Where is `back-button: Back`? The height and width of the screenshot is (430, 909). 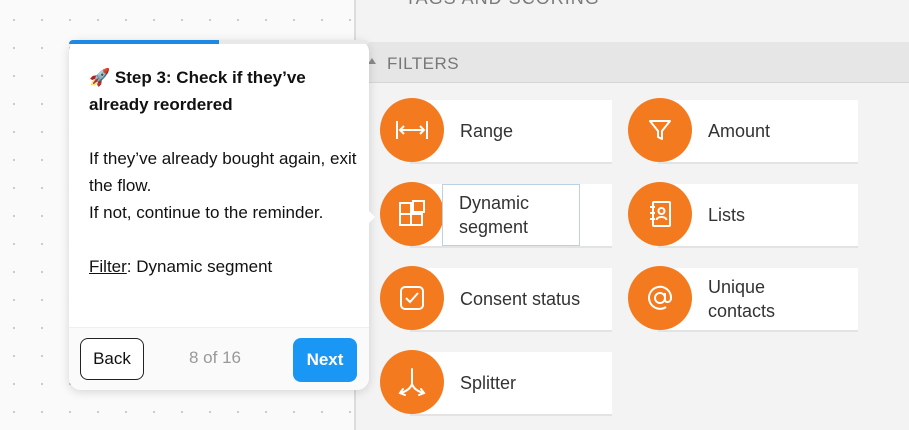 back-button: Back is located at coordinates (112, 359).